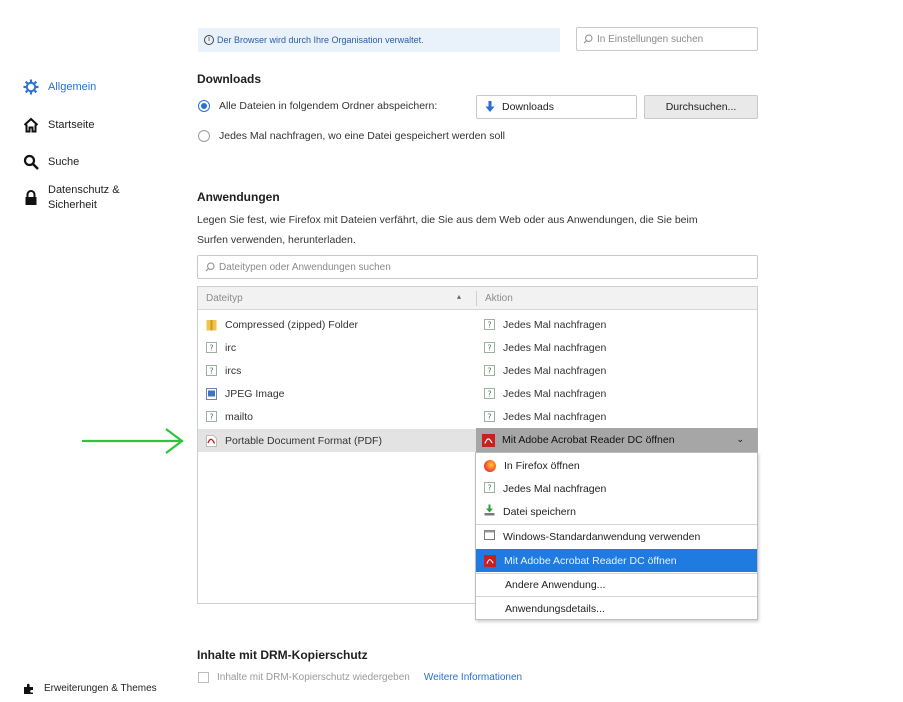 Image resolution: width=903 pixels, height=702 pixels. I want to click on pdf-file-icon, so click(211, 440).